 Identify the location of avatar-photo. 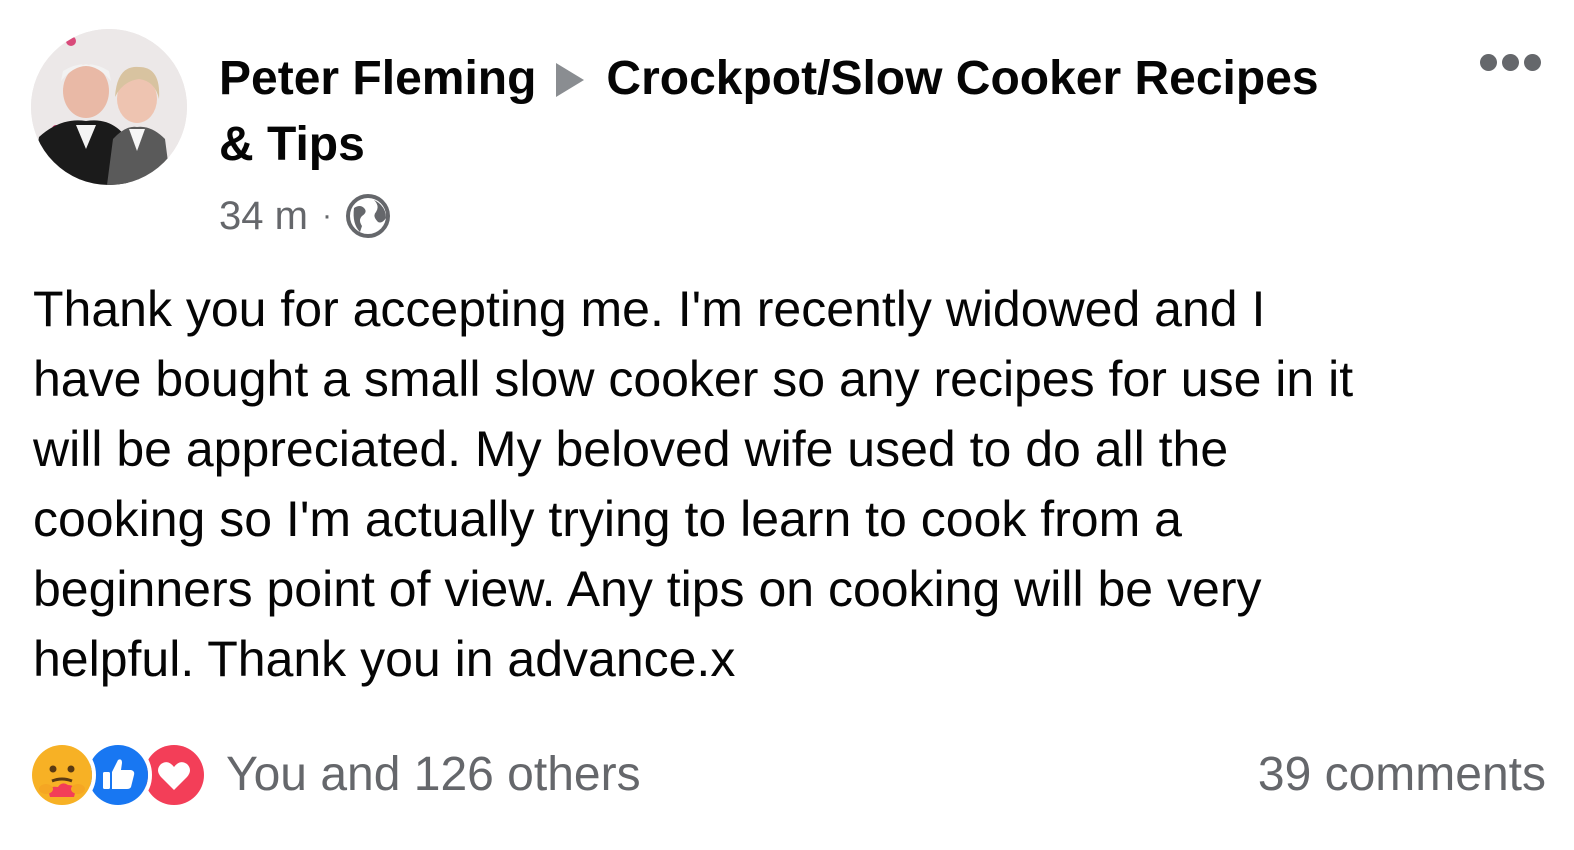
(109, 107).